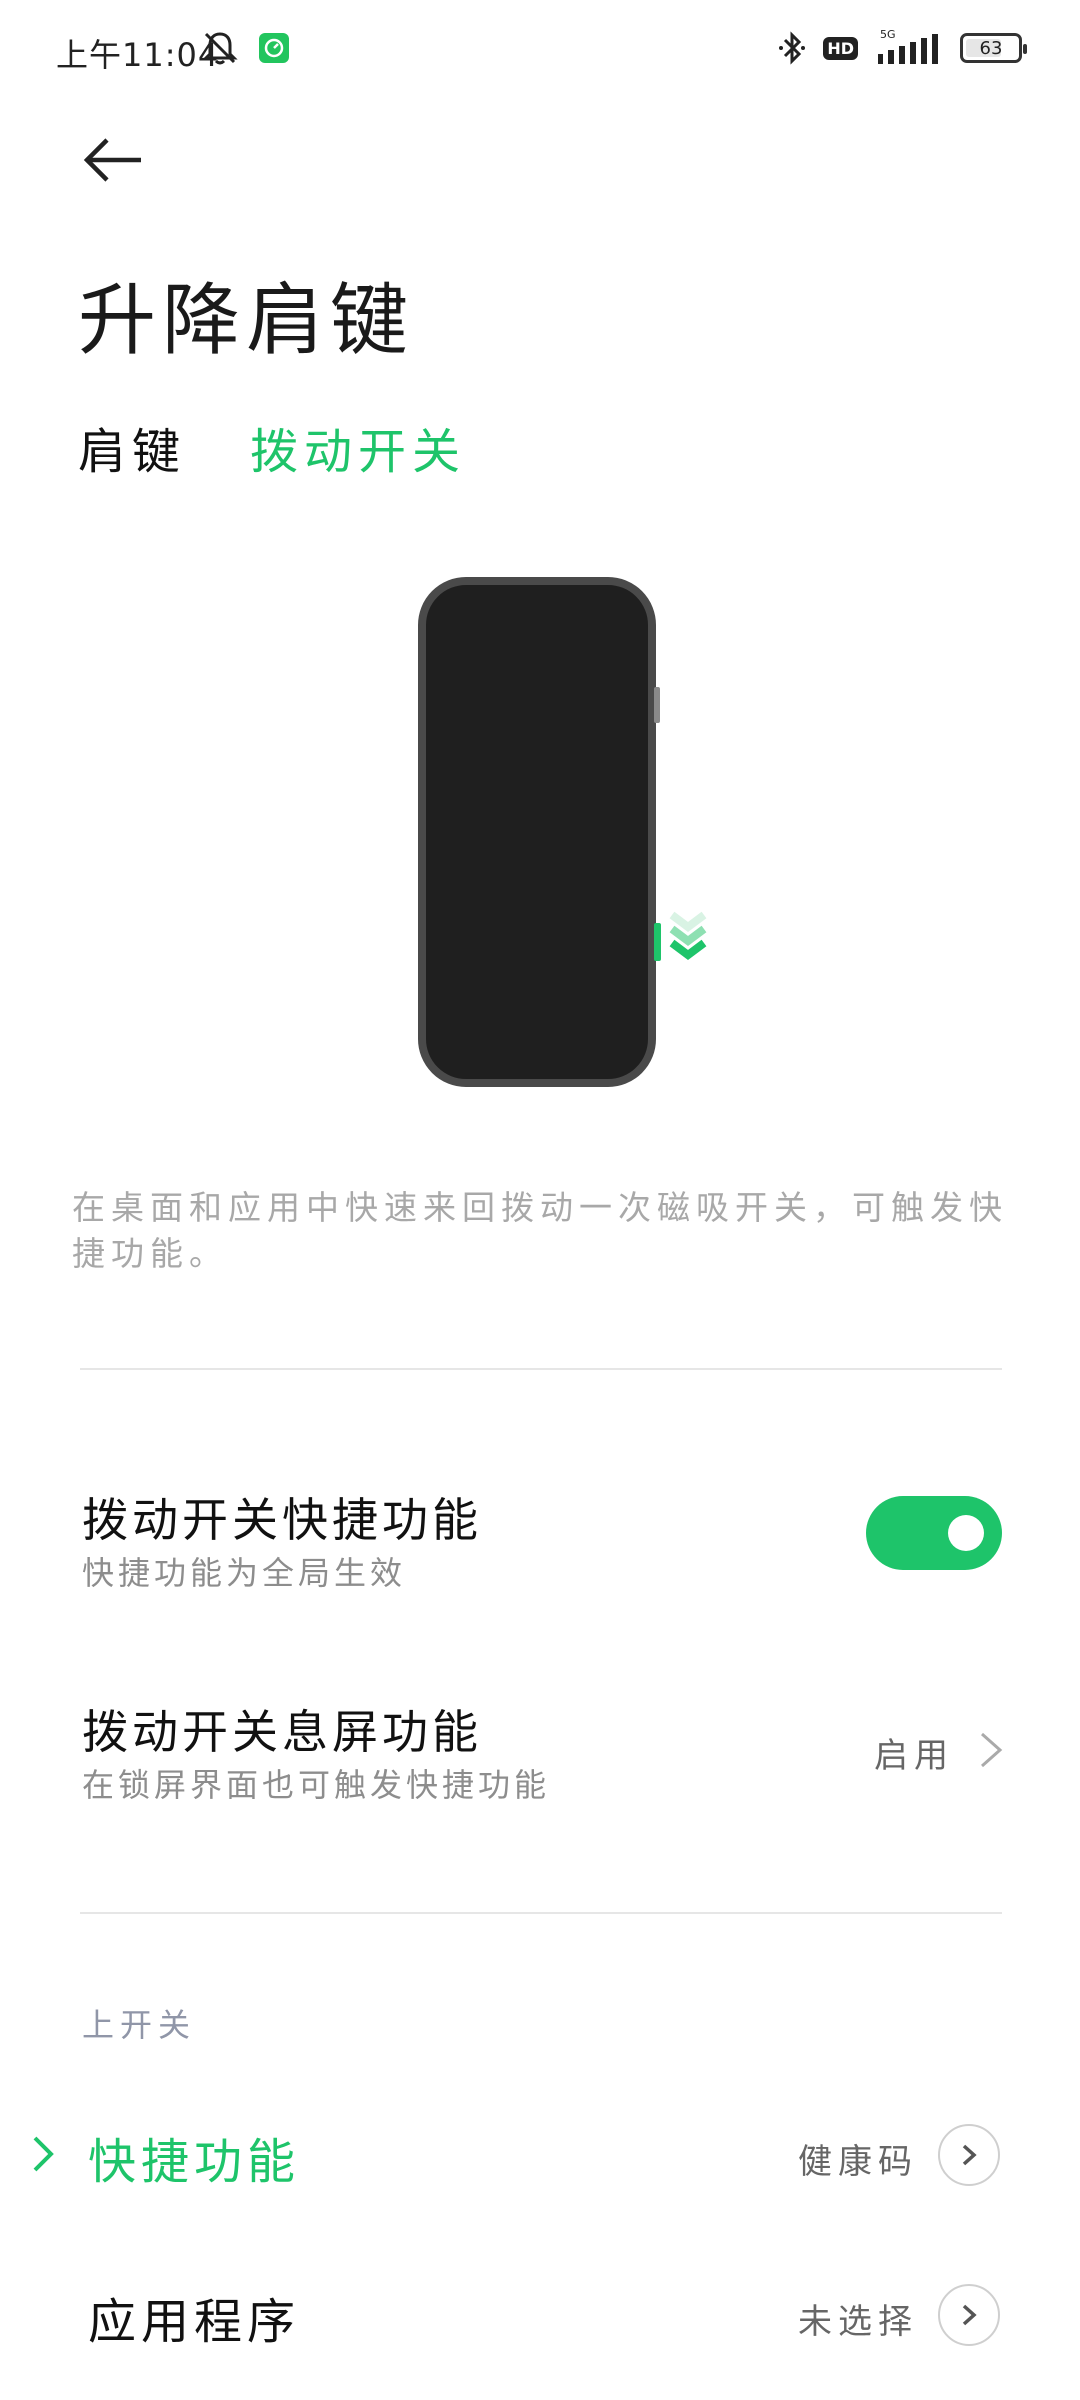  What do you see at coordinates (282, 1732) in the screenshot?
I see `screen-off-setting-title: 拨动开关息屏功能` at bounding box center [282, 1732].